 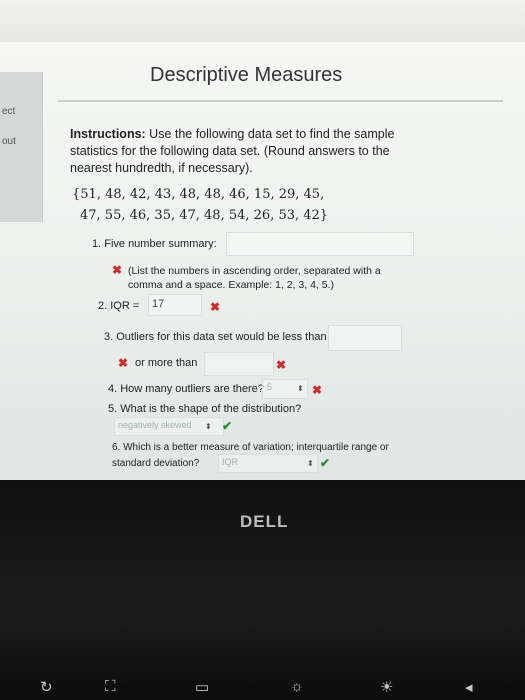 I want to click on q3-upper-input, so click(x=239, y=364).